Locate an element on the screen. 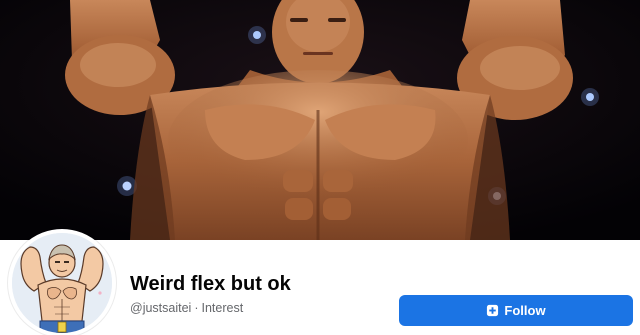 This screenshot has height=335, width=640. follow-button: Follow is located at coordinates (516, 310).